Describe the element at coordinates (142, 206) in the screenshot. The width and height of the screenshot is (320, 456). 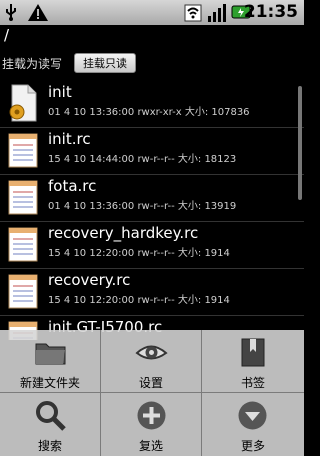
I see `file-meta: 01 4 10 13:36:00 rw-r--r-- 大小: 13919` at that location.